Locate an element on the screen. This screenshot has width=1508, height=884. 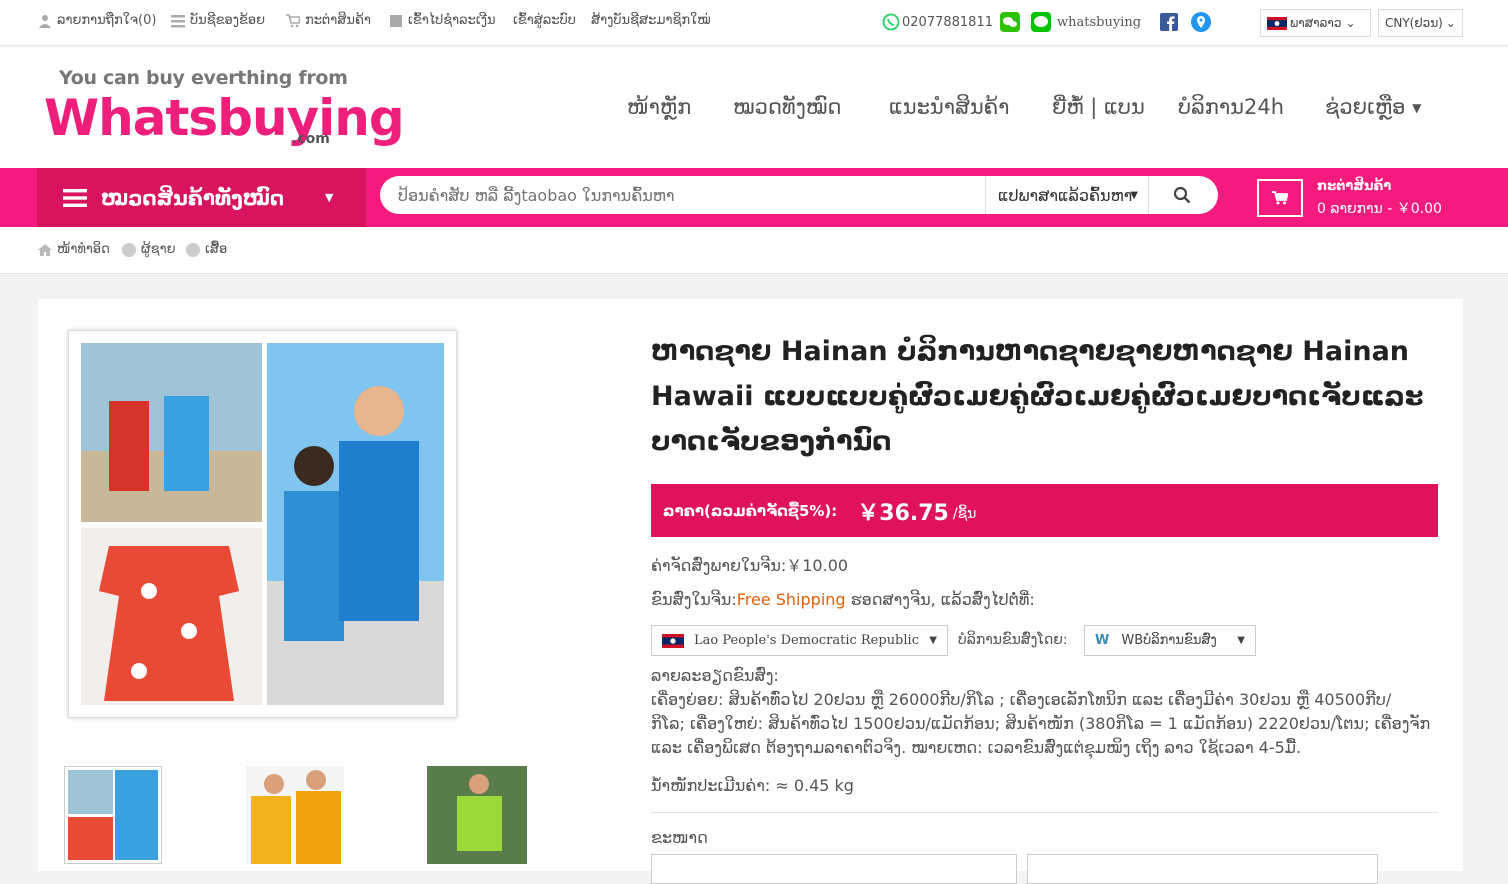
logo-suffix: .com is located at coordinates (311, 139).